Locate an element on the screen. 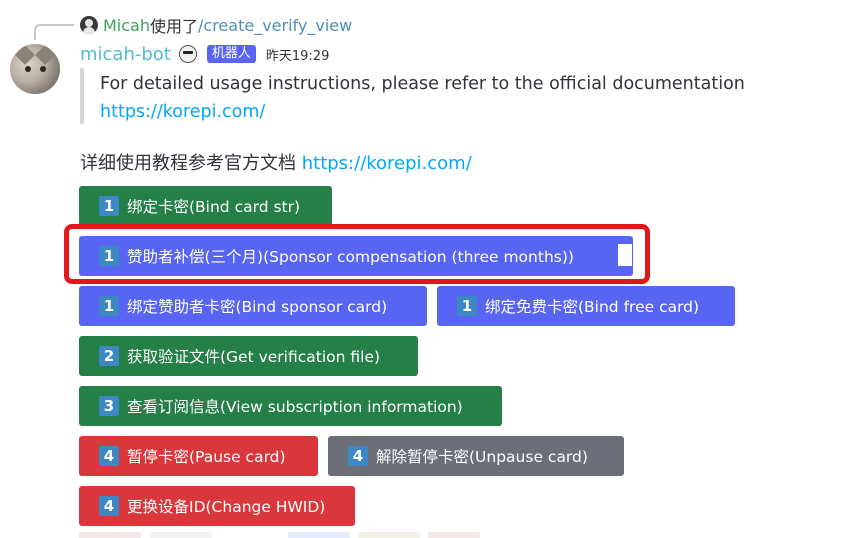 This screenshot has width=842, height=538. reply-reference: Micah 使用了 /create_verify_view is located at coordinates (216, 25).